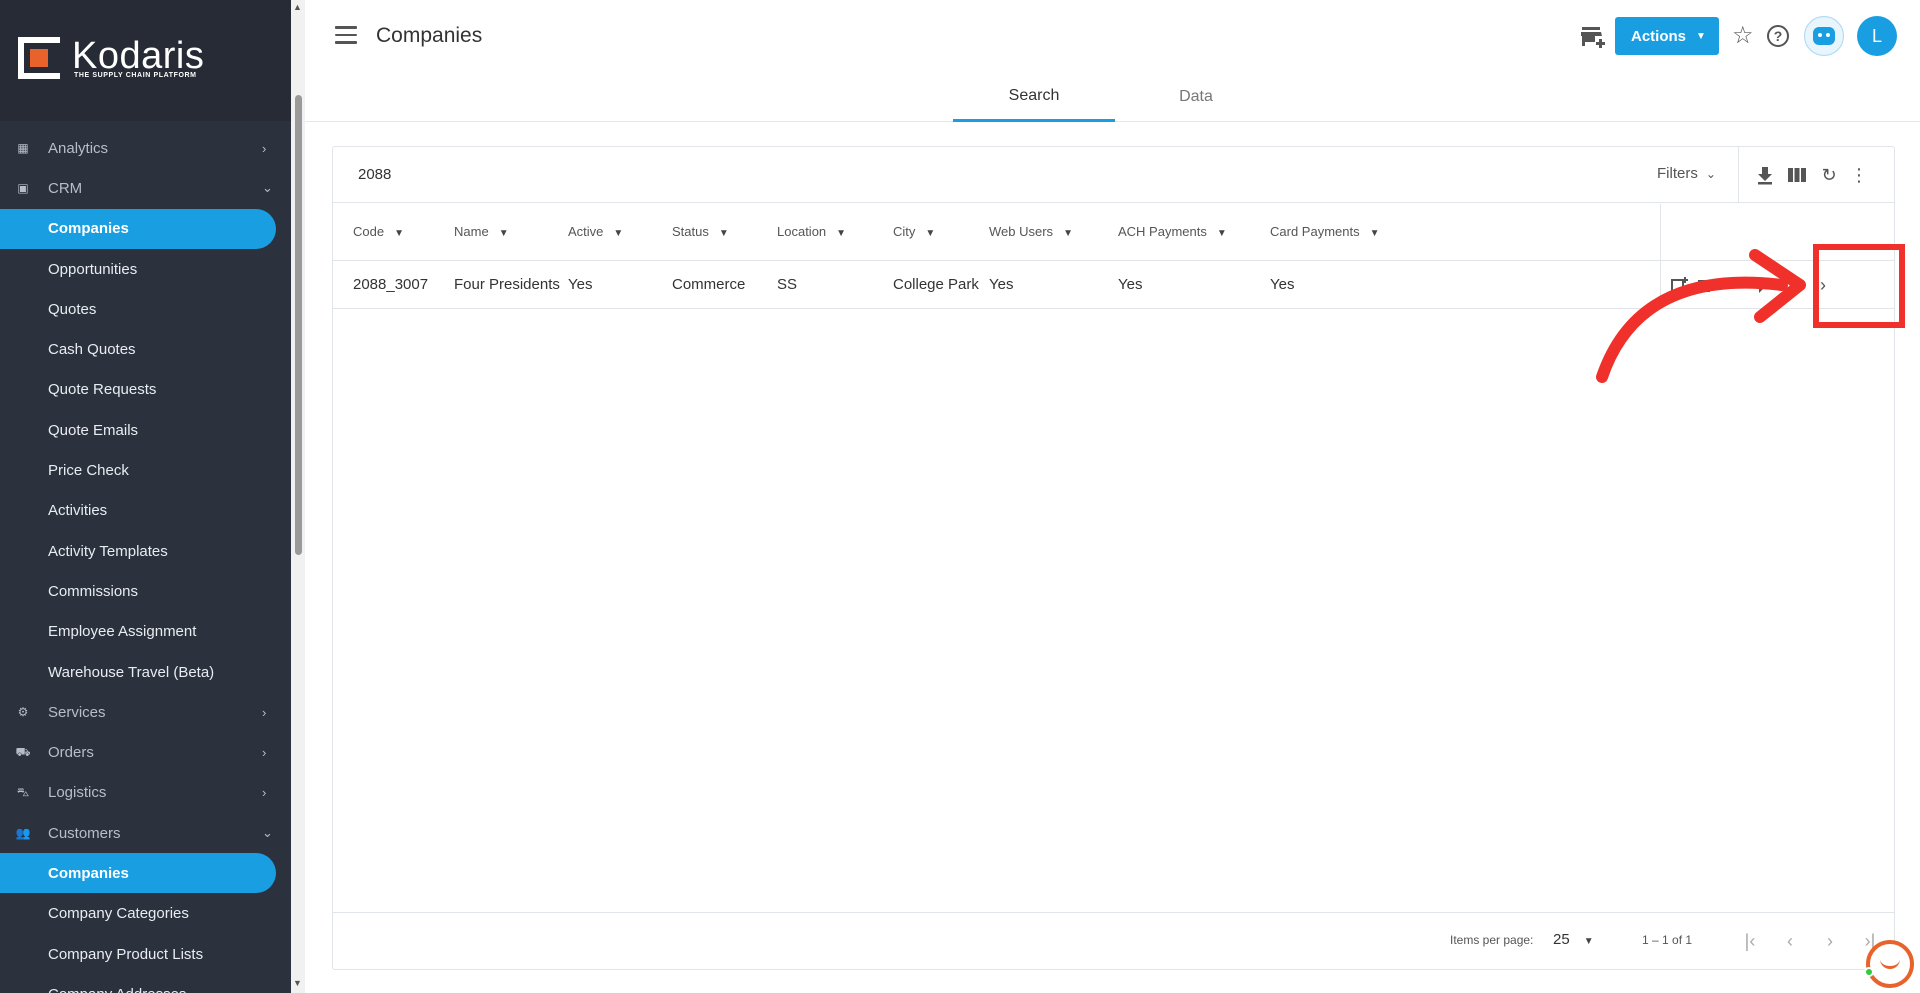 The width and height of the screenshot is (1920, 993). What do you see at coordinates (1588, 941) in the screenshot?
I see `caret-down-icon: ▼` at bounding box center [1588, 941].